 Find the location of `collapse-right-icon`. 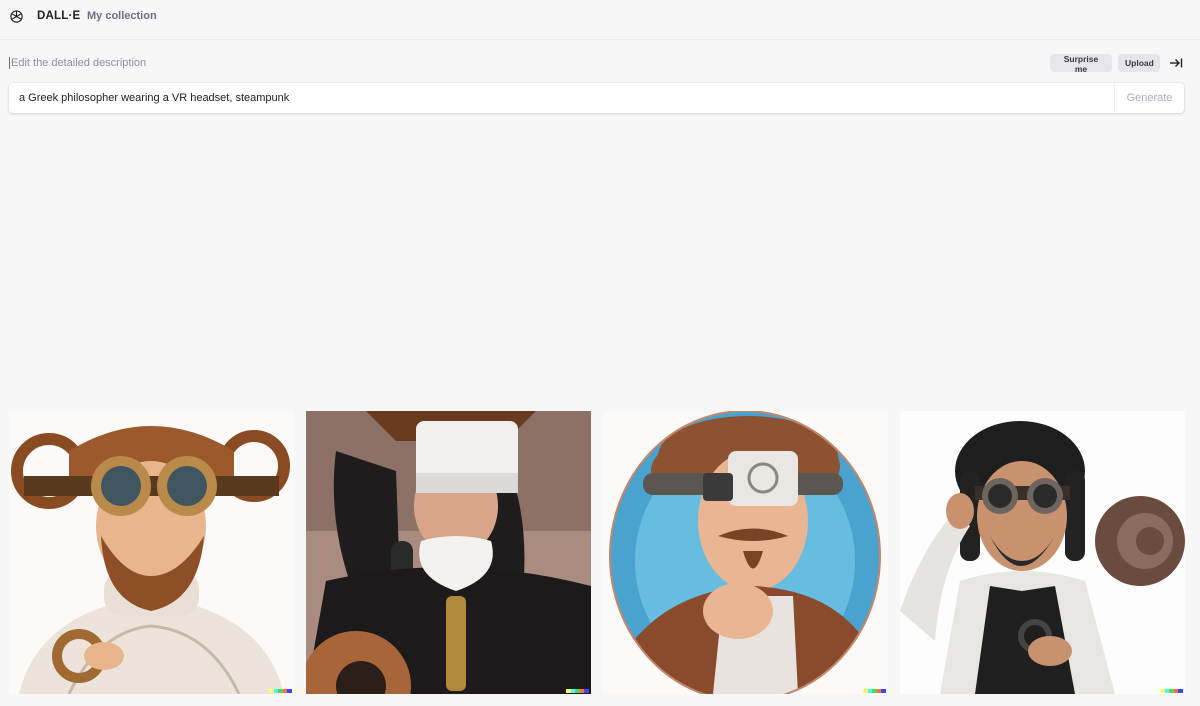

collapse-right-icon is located at coordinates (1176, 63).